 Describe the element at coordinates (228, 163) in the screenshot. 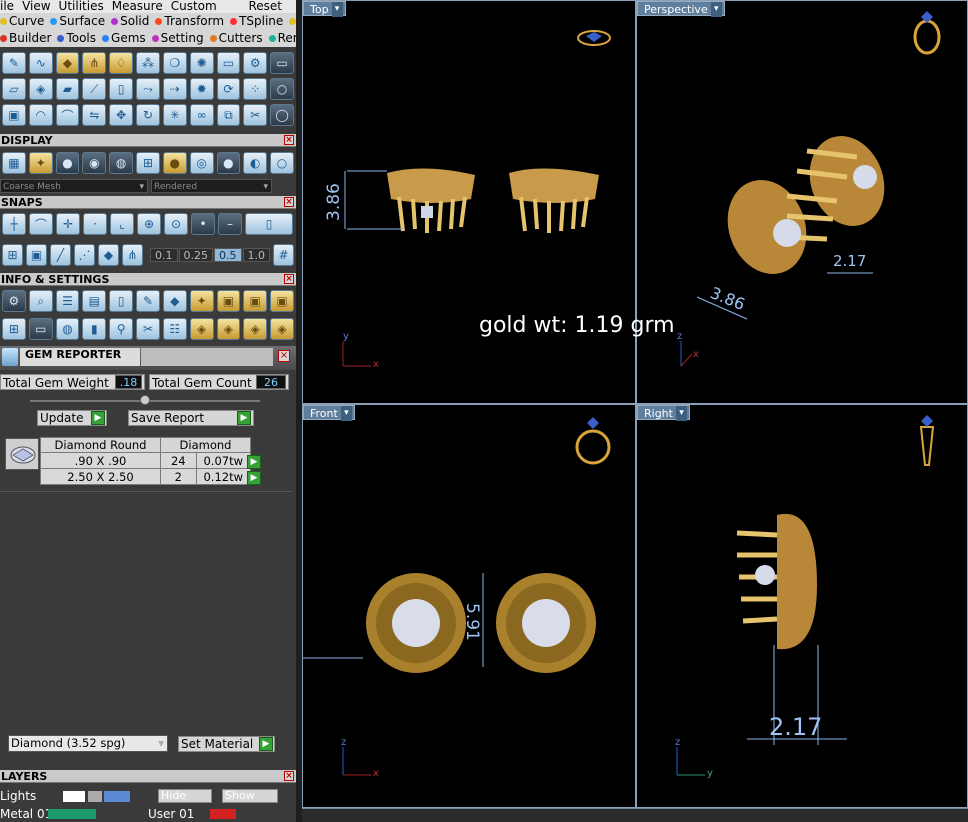

I see `dark-sphere-icon: ●` at that location.